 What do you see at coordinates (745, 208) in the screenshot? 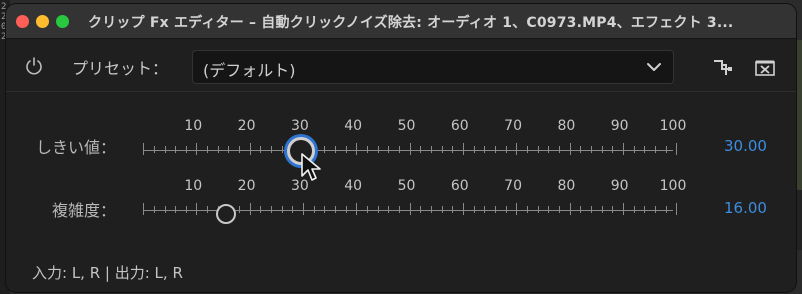
I see `complexity-value: 16.00` at bounding box center [745, 208].